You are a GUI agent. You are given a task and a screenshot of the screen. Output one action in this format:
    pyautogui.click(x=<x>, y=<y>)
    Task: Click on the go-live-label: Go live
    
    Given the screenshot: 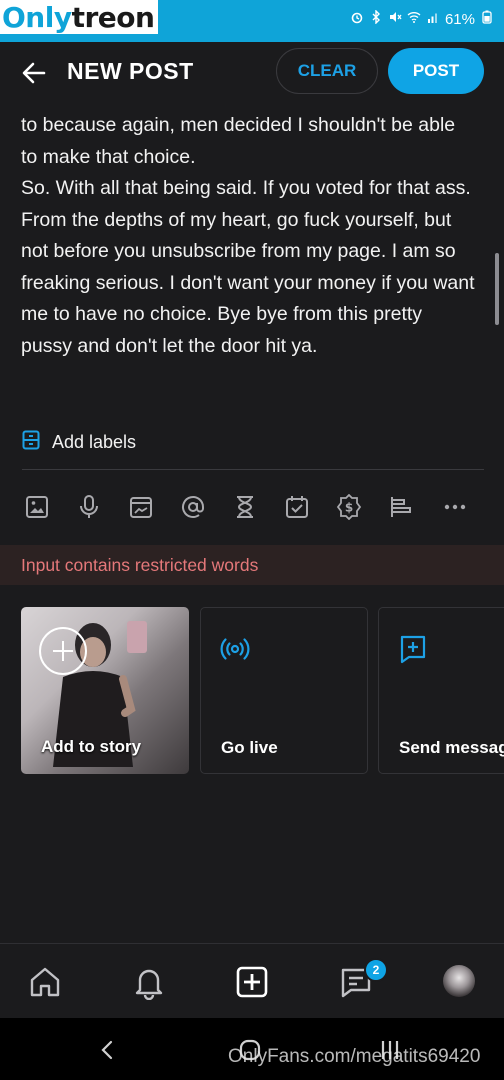 What is the action you would take?
    pyautogui.click(x=249, y=747)
    